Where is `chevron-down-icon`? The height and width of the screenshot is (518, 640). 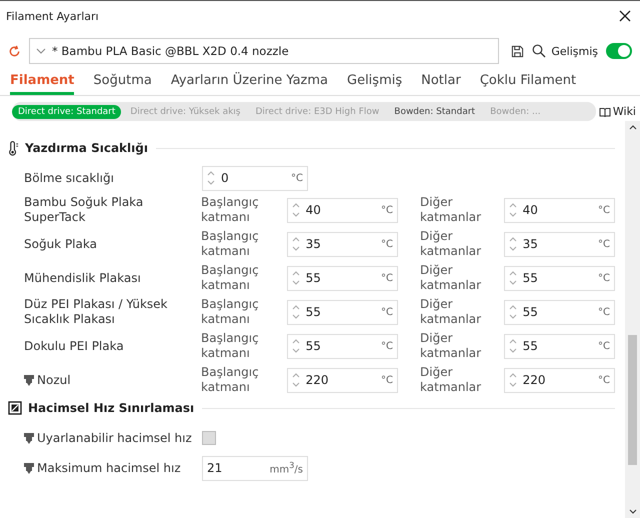
chevron-down-icon is located at coordinates (41, 51).